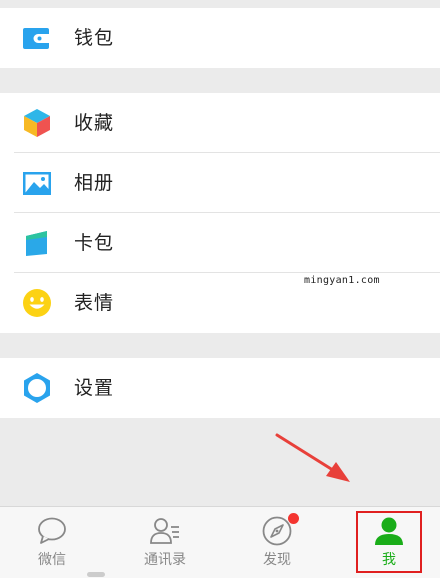 The image size is (440, 578). What do you see at coordinates (52, 560) in the screenshot?
I see `tab-label-chats: 微信` at bounding box center [52, 560].